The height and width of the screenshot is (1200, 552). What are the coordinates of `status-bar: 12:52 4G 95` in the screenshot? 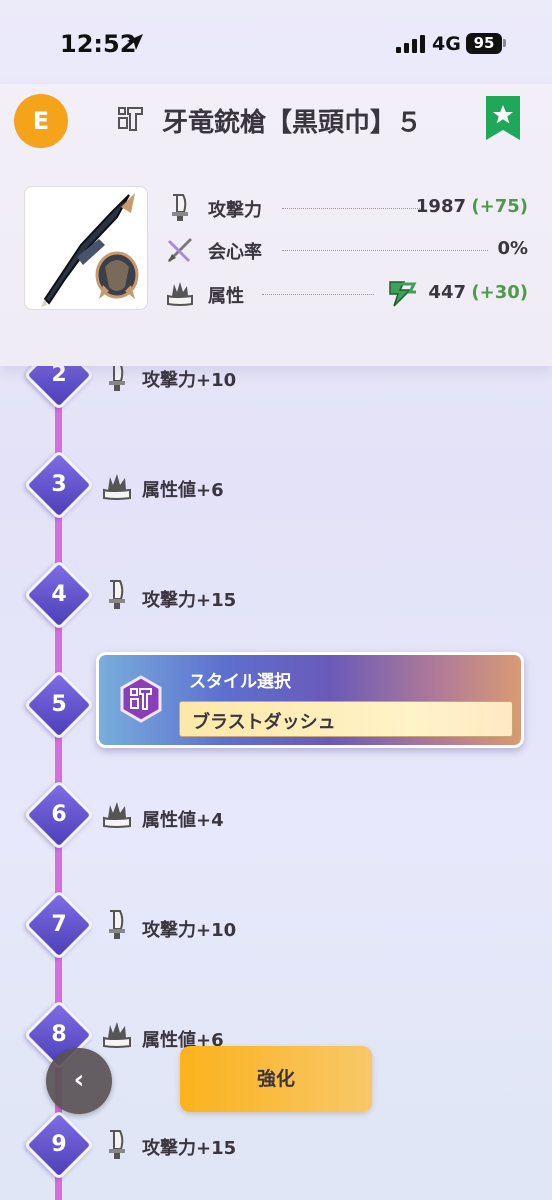 It's located at (276, 42).